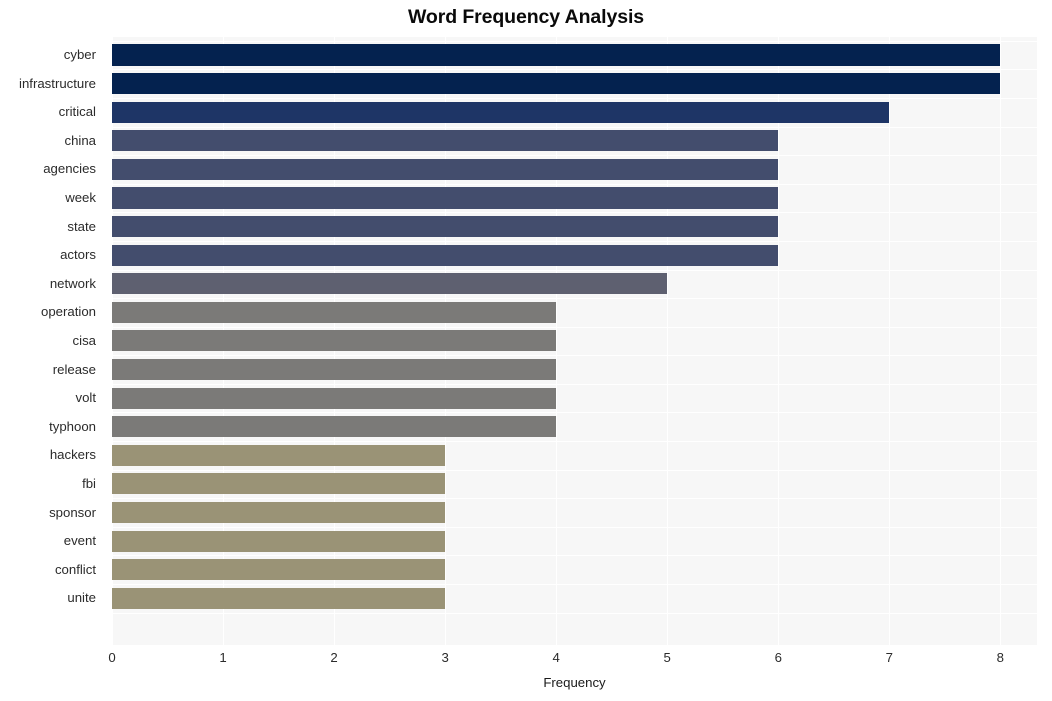  I want to click on x-tick-label-8: 8, so click(1000, 657).